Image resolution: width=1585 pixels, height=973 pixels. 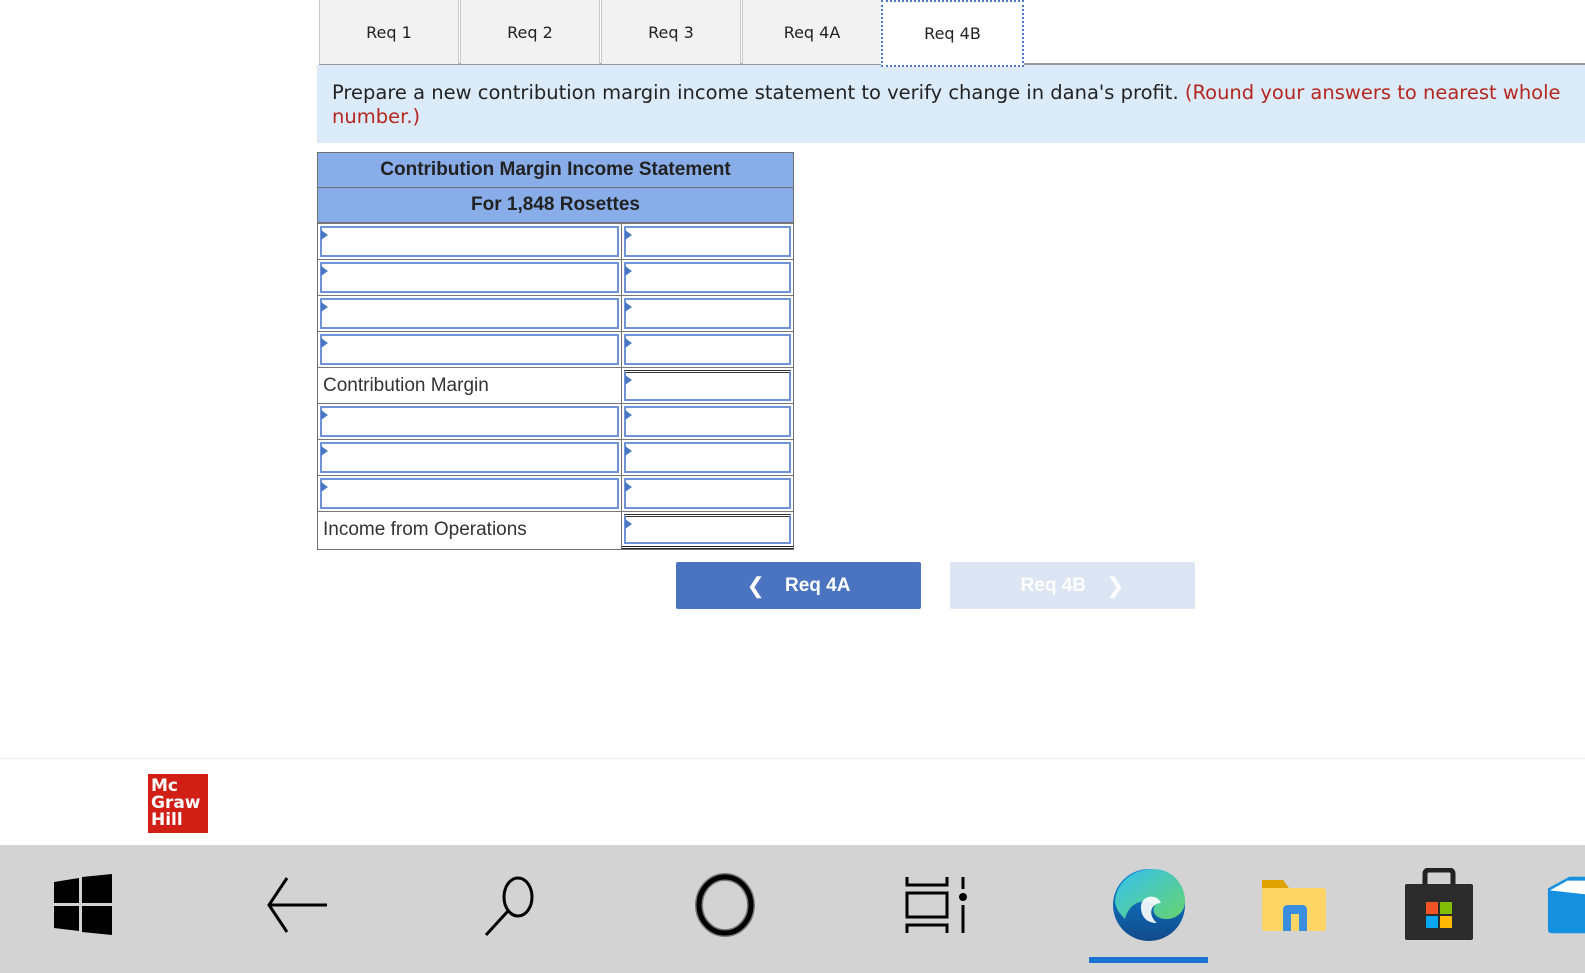 I want to click on windows-taskbar, so click(x=792, y=909).